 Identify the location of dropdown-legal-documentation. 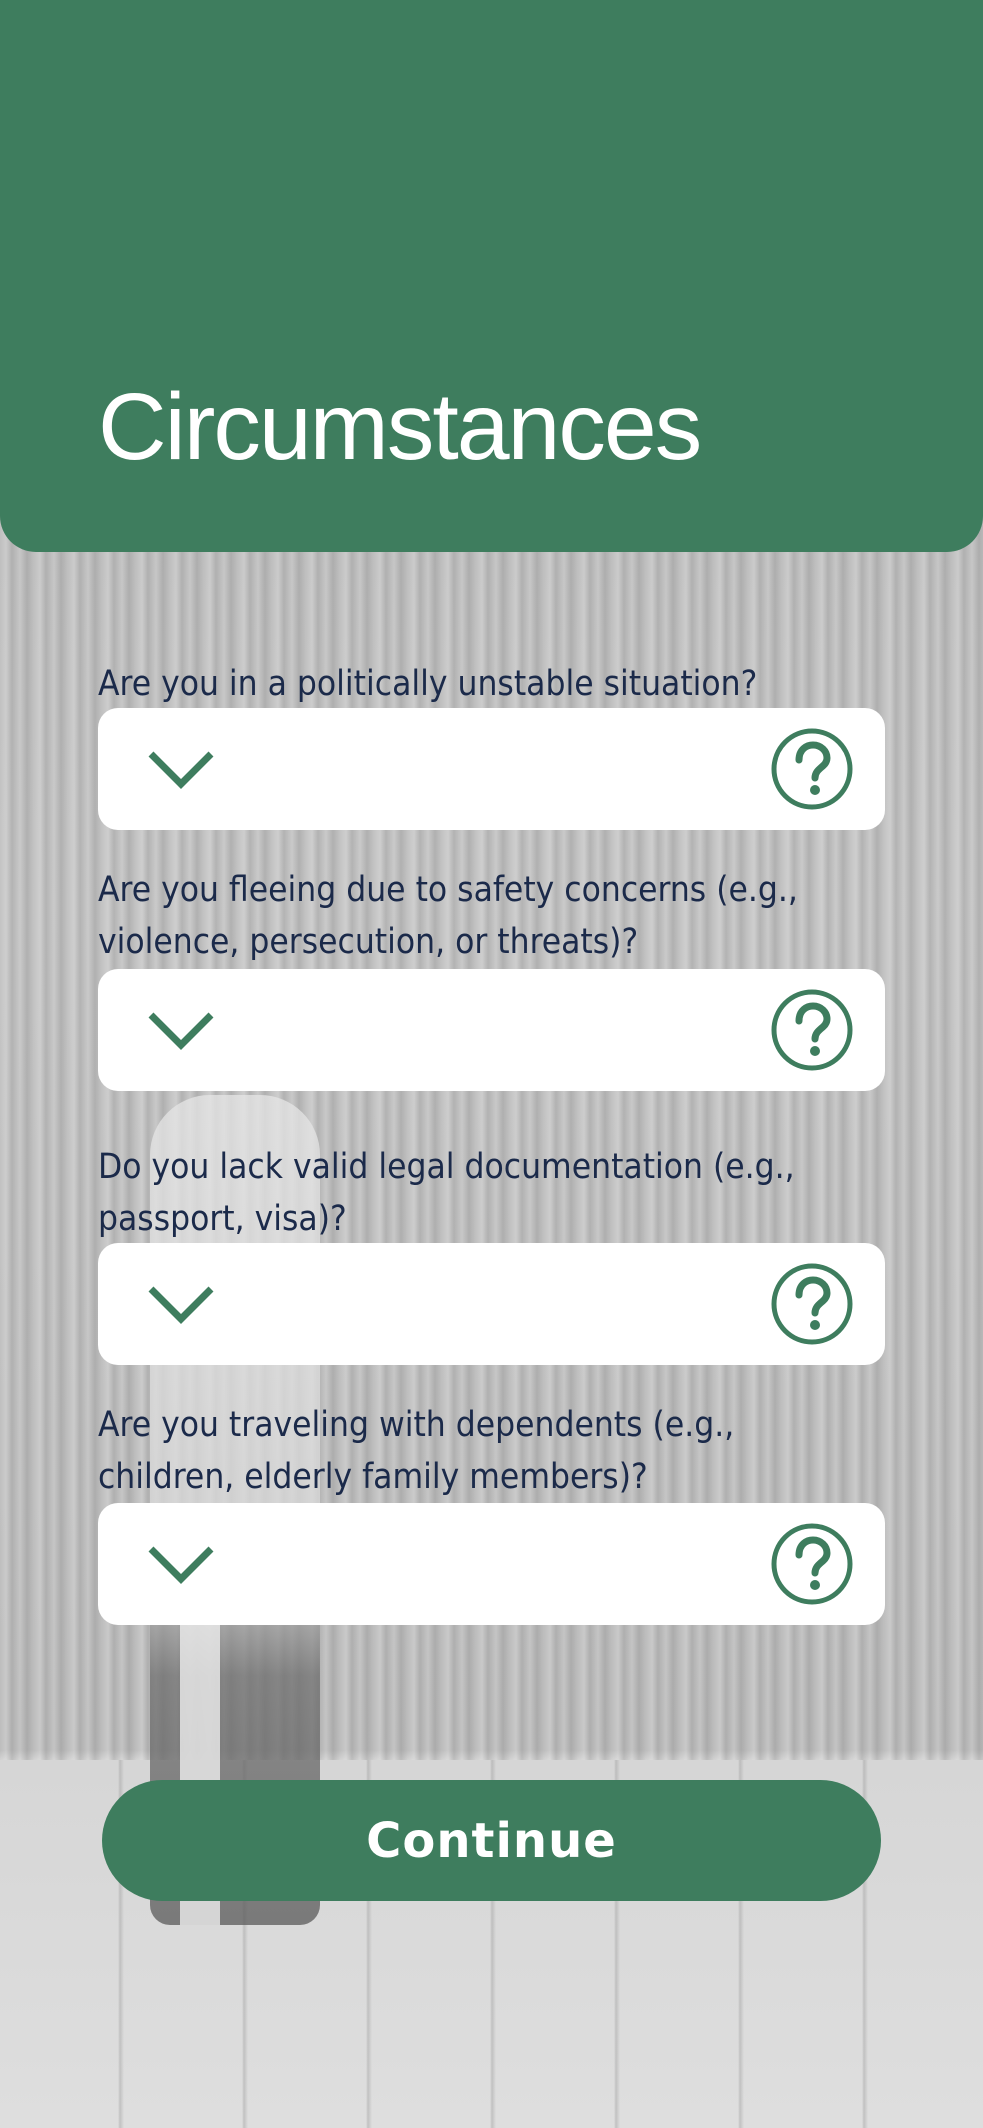
(491, 1304).